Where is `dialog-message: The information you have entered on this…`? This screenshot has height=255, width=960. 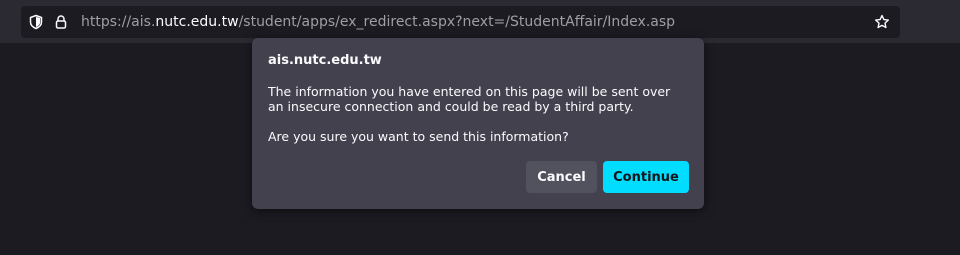
dialog-message: The information you have entered on this… is located at coordinates (469, 99).